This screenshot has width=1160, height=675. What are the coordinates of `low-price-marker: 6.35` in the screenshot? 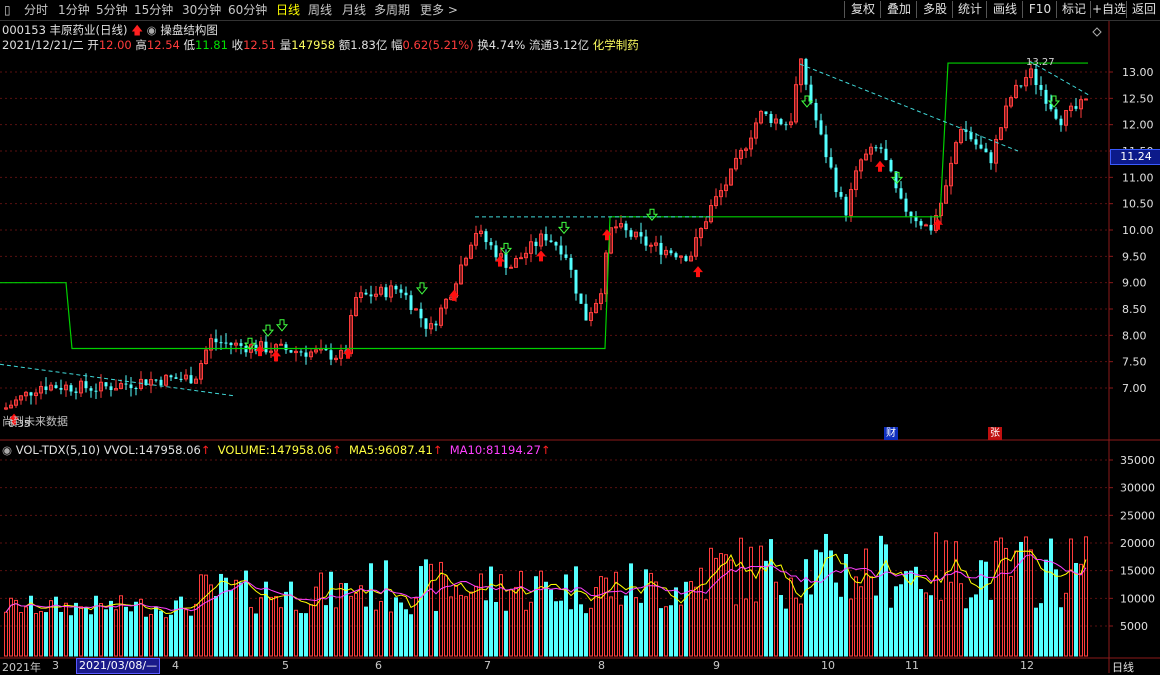 It's located at (19, 424).